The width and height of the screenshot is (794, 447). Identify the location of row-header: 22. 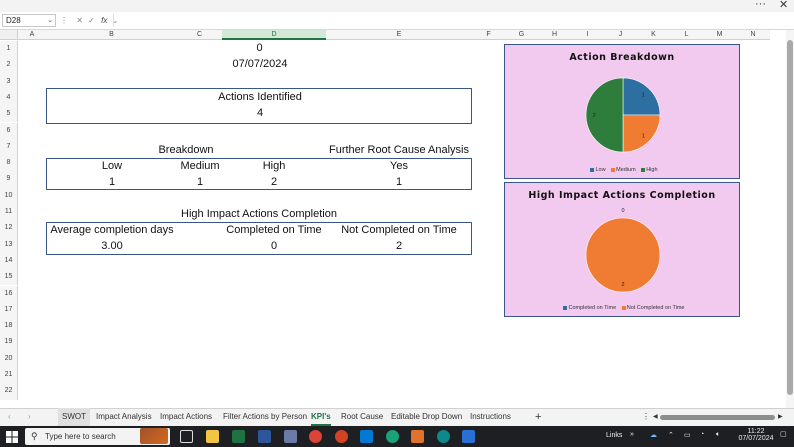
(9, 391).